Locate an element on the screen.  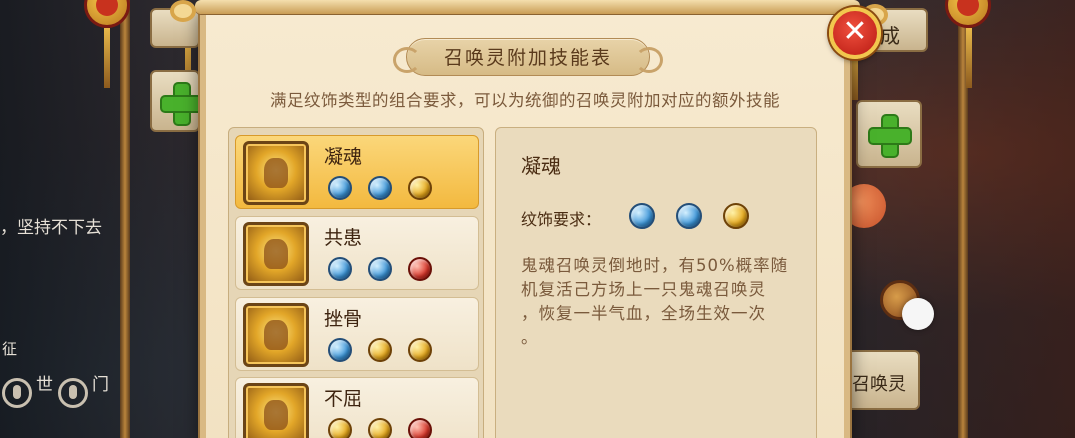
summon-spirit-button-label: 召唤灵 is located at coordinates (879, 384).